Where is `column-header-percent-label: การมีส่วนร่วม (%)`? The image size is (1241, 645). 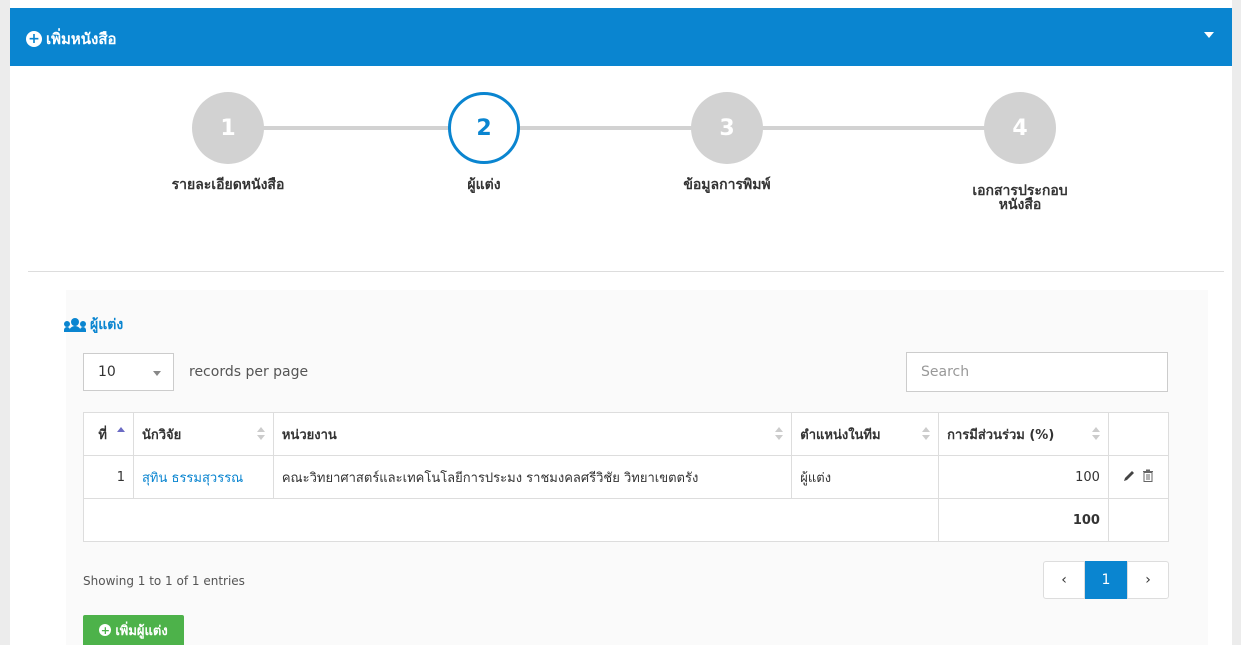 column-header-percent-label: การมีส่วนร่วม (%) is located at coordinates (1001, 435).